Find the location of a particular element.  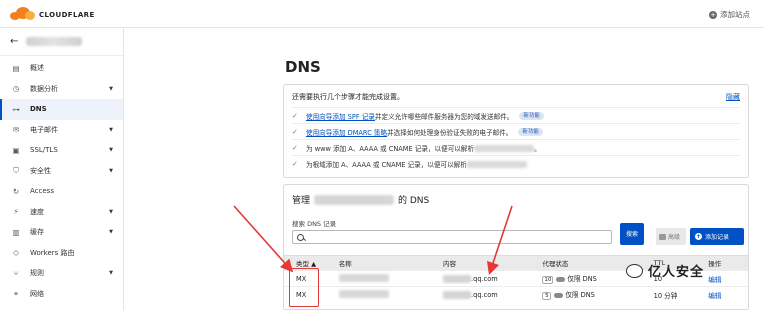

email-icon: ✉ is located at coordinates (16, 130).